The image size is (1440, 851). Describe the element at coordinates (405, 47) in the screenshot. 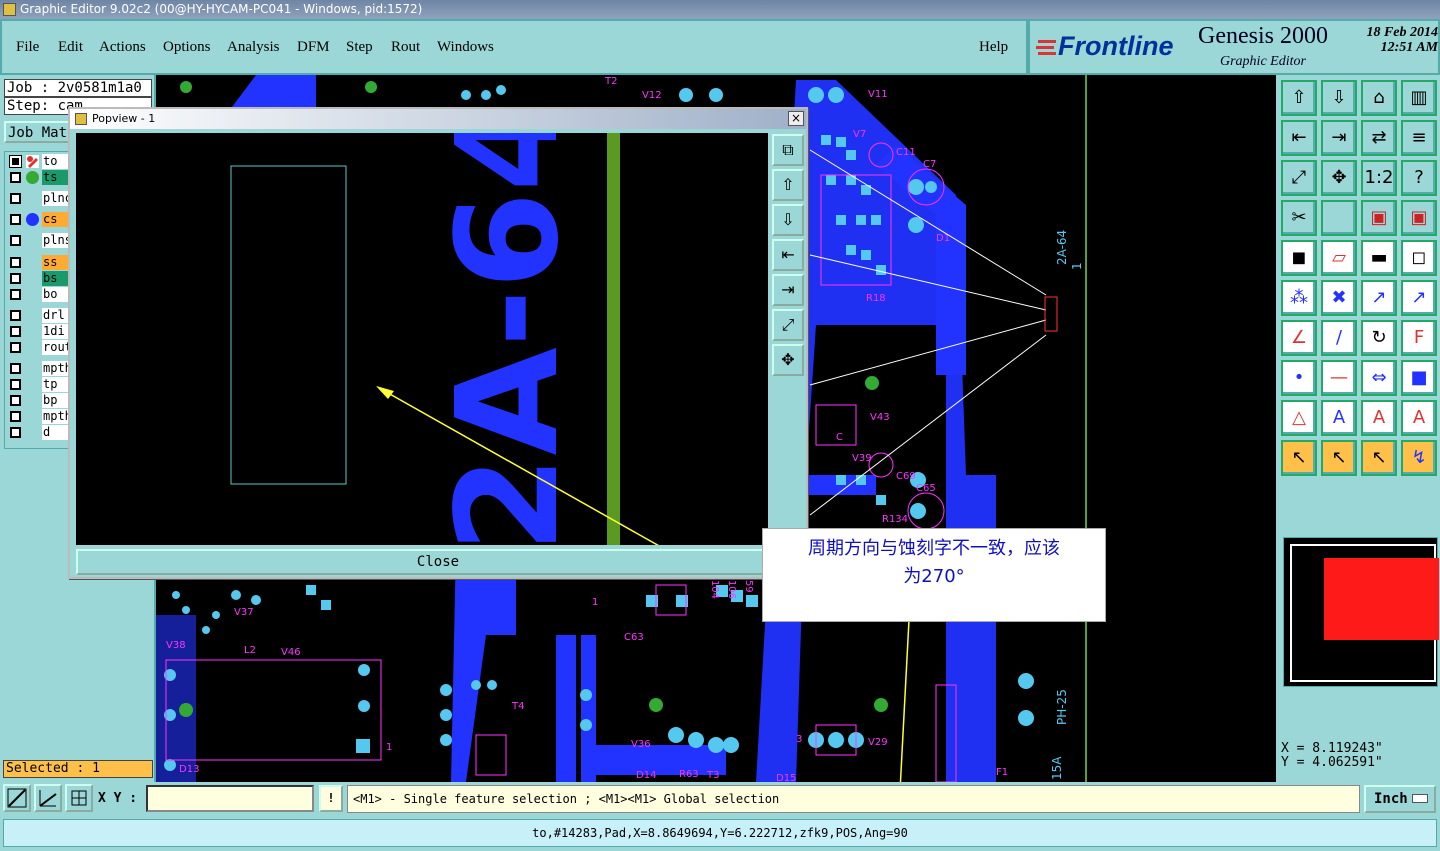

I see `menu-rout: Rout` at that location.